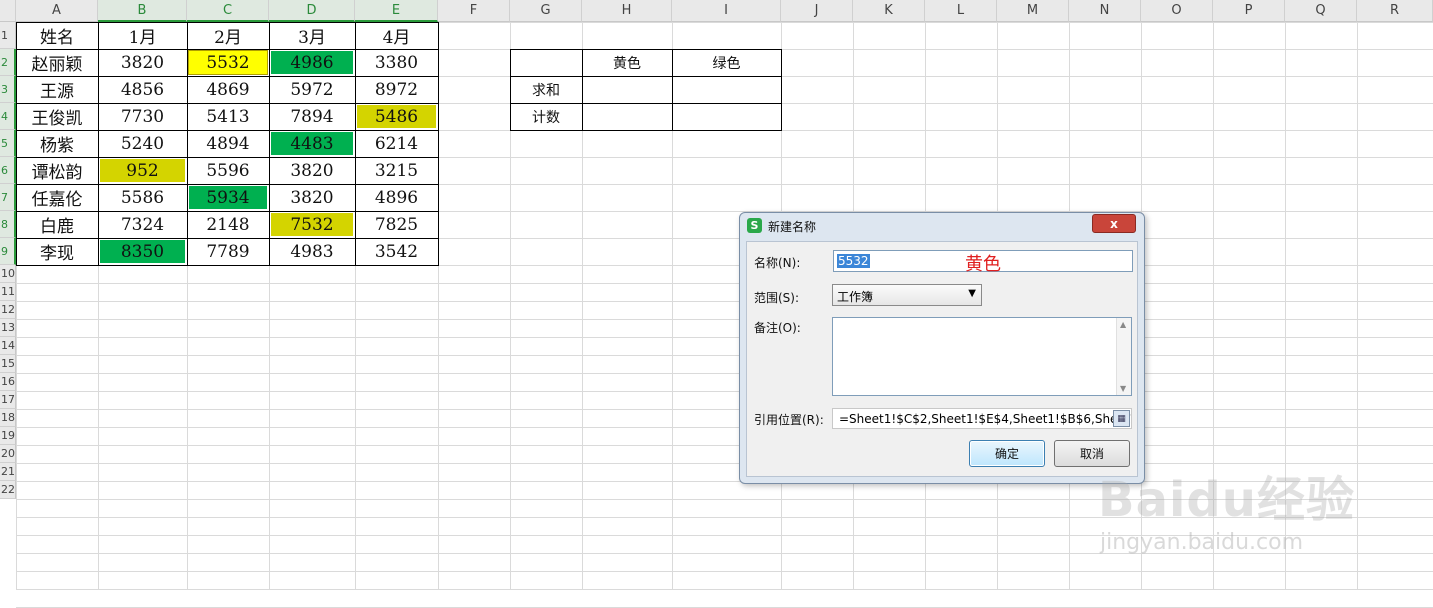 The image size is (1433, 608). I want to click on column-header-h: H, so click(627, 11).